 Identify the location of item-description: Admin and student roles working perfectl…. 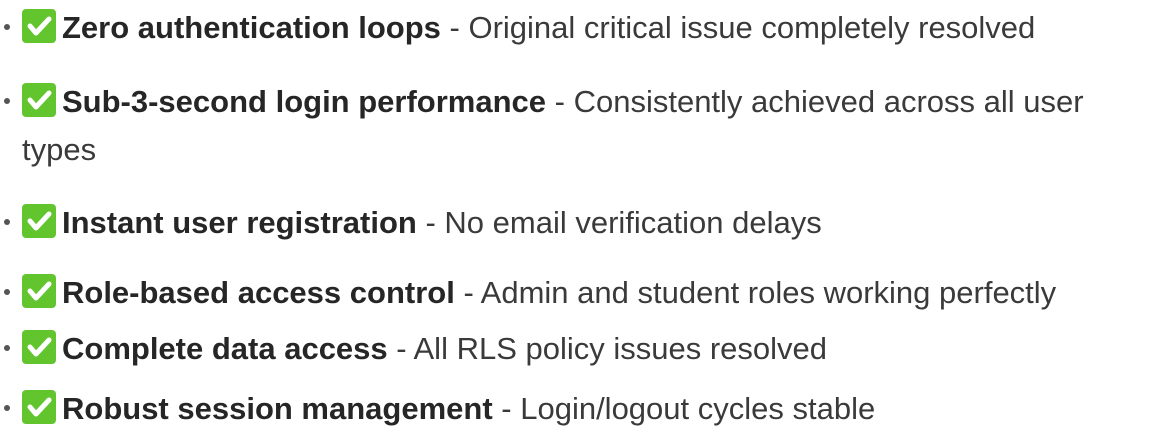
(768, 292).